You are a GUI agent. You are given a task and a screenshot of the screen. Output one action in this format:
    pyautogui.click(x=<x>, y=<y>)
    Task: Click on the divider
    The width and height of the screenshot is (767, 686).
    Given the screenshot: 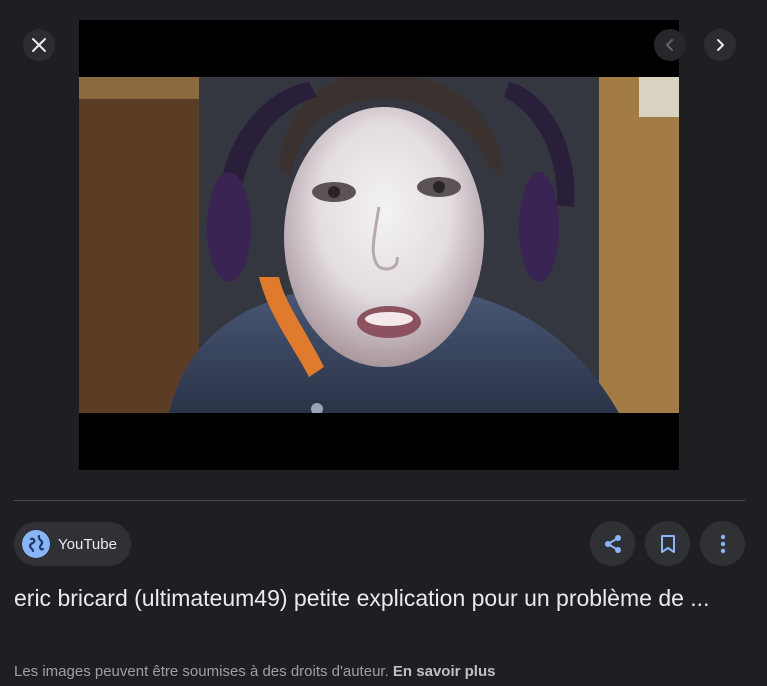 What is the action you would take?
    pyautogui.click(x=379, y=500)
    